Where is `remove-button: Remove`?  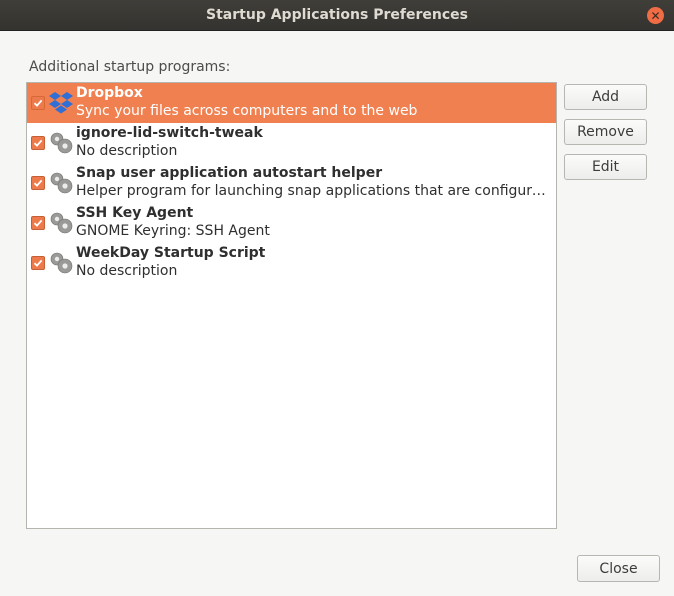
remove-button: Remove is located at coordinates (605, 132).